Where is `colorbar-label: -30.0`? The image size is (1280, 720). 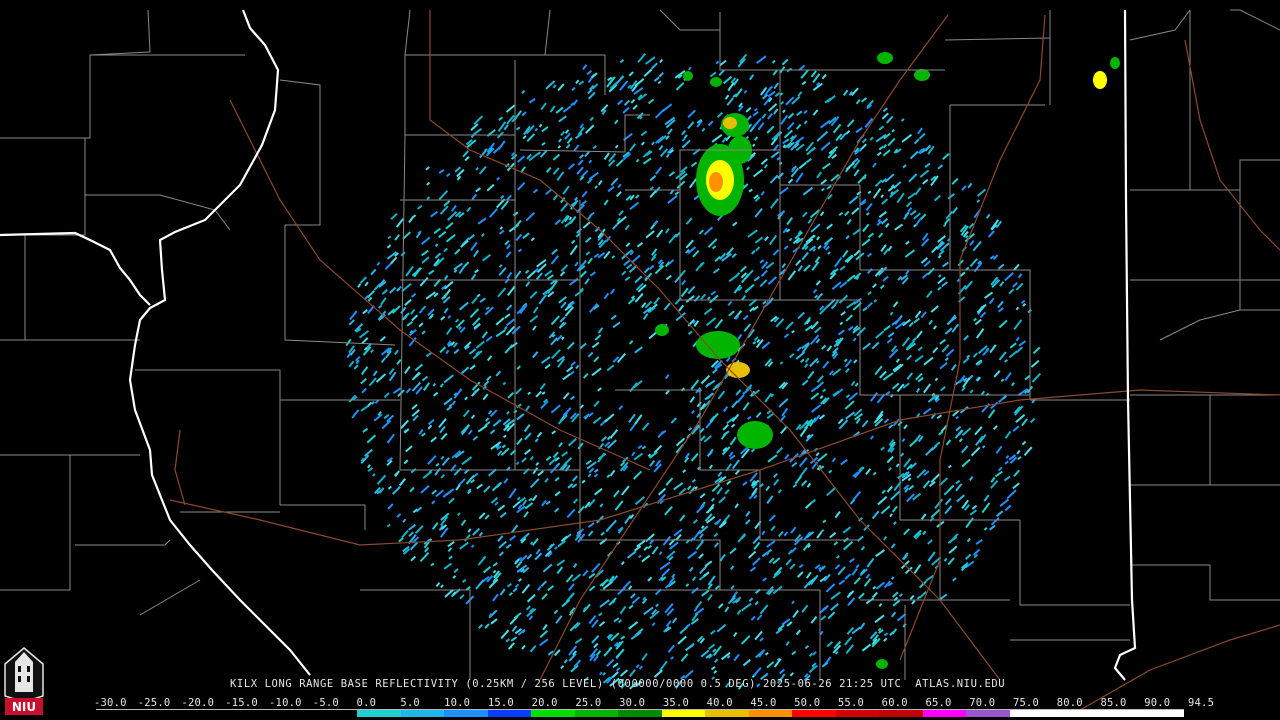 colorbar-label: -30.0 is located at coordinates (110, 703).